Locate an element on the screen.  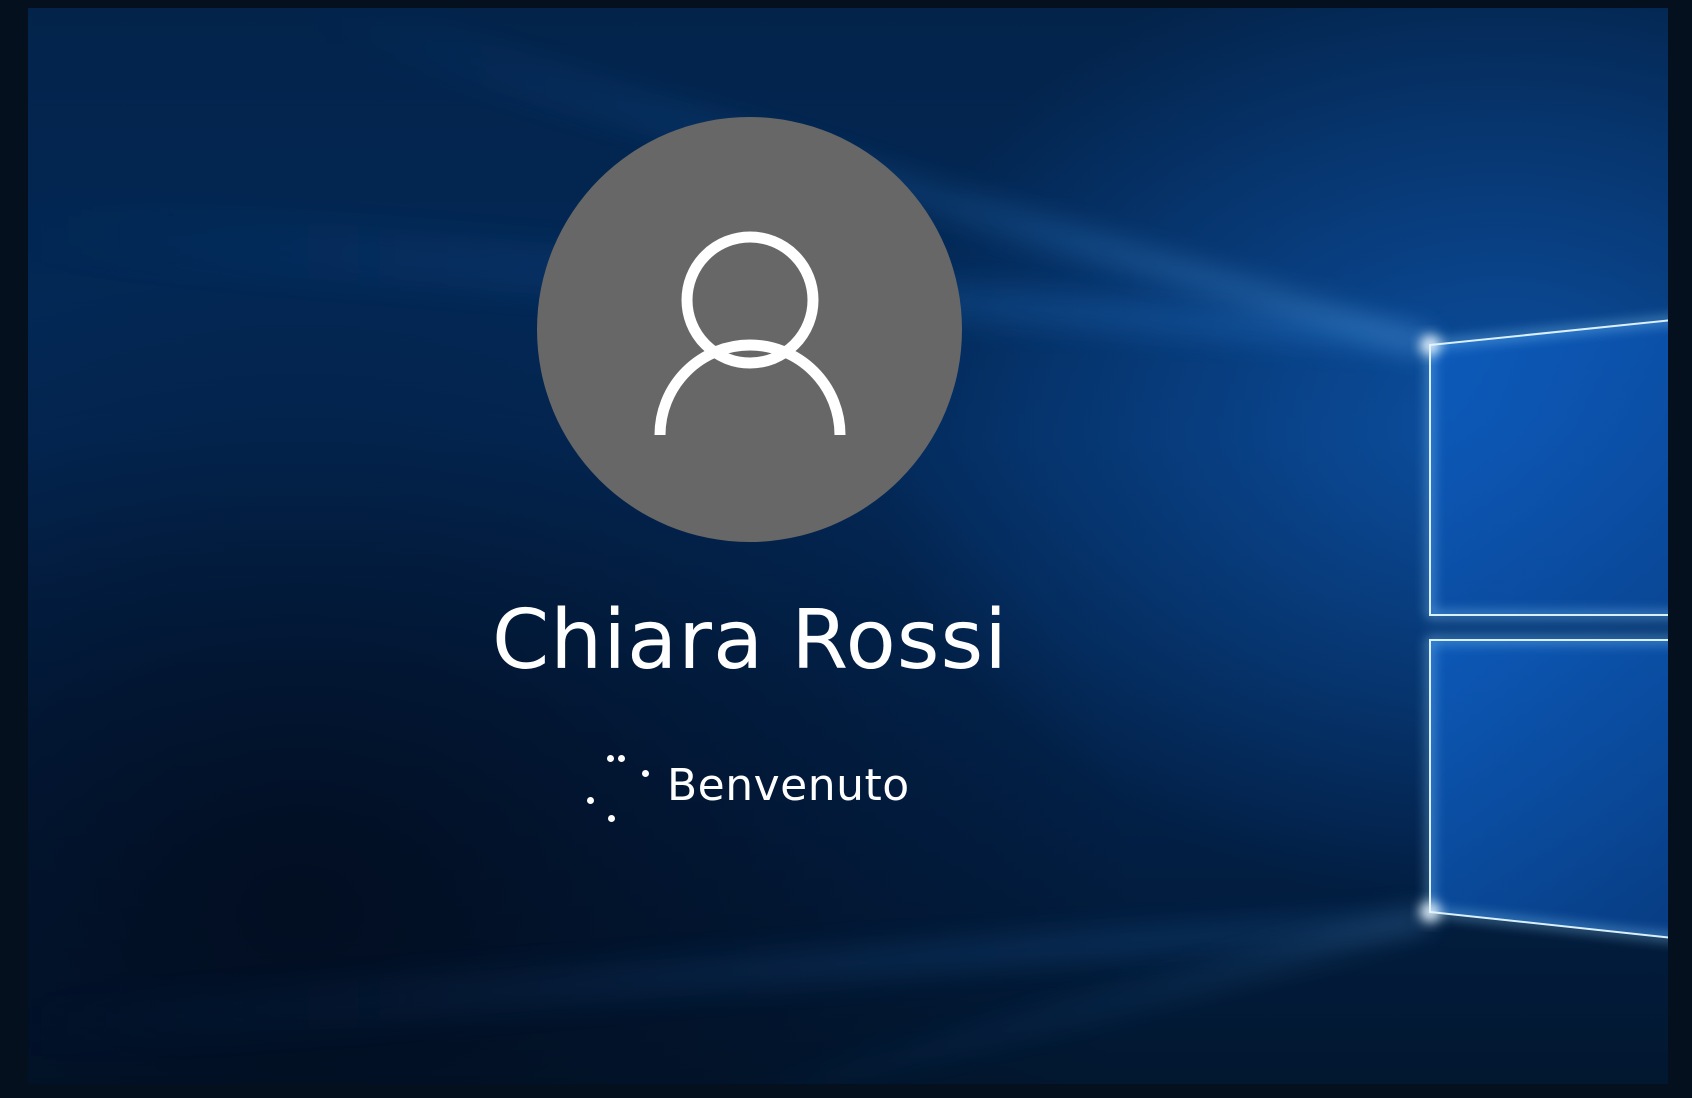
user-silhouette-icon is located at coordinates (749, 333).